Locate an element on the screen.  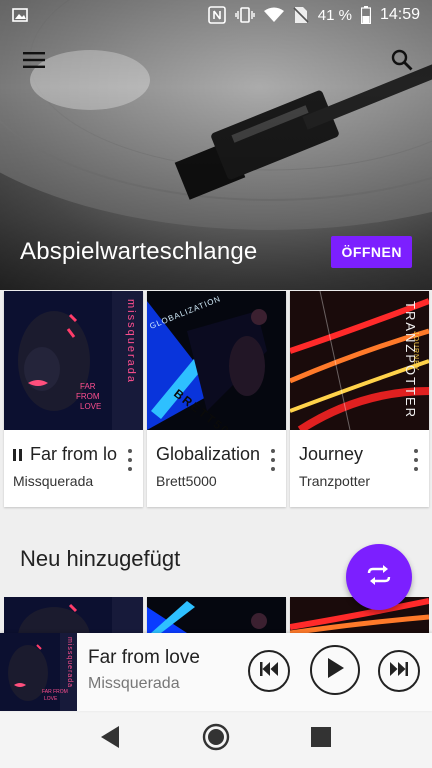
image-icon is located at coordinates (20, 15).